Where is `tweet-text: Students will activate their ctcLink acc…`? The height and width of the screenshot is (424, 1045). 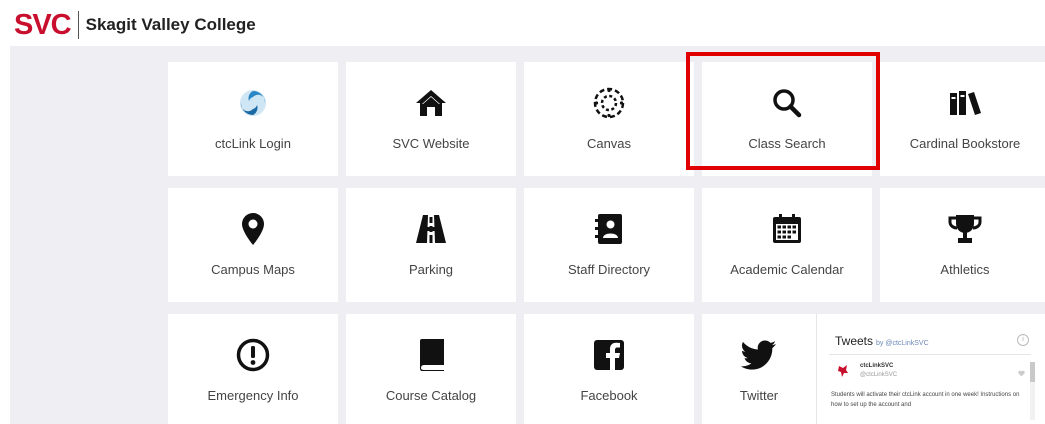 tweet-text: Students will activate their ctcLink acc… is located at coordinates (925, 400).